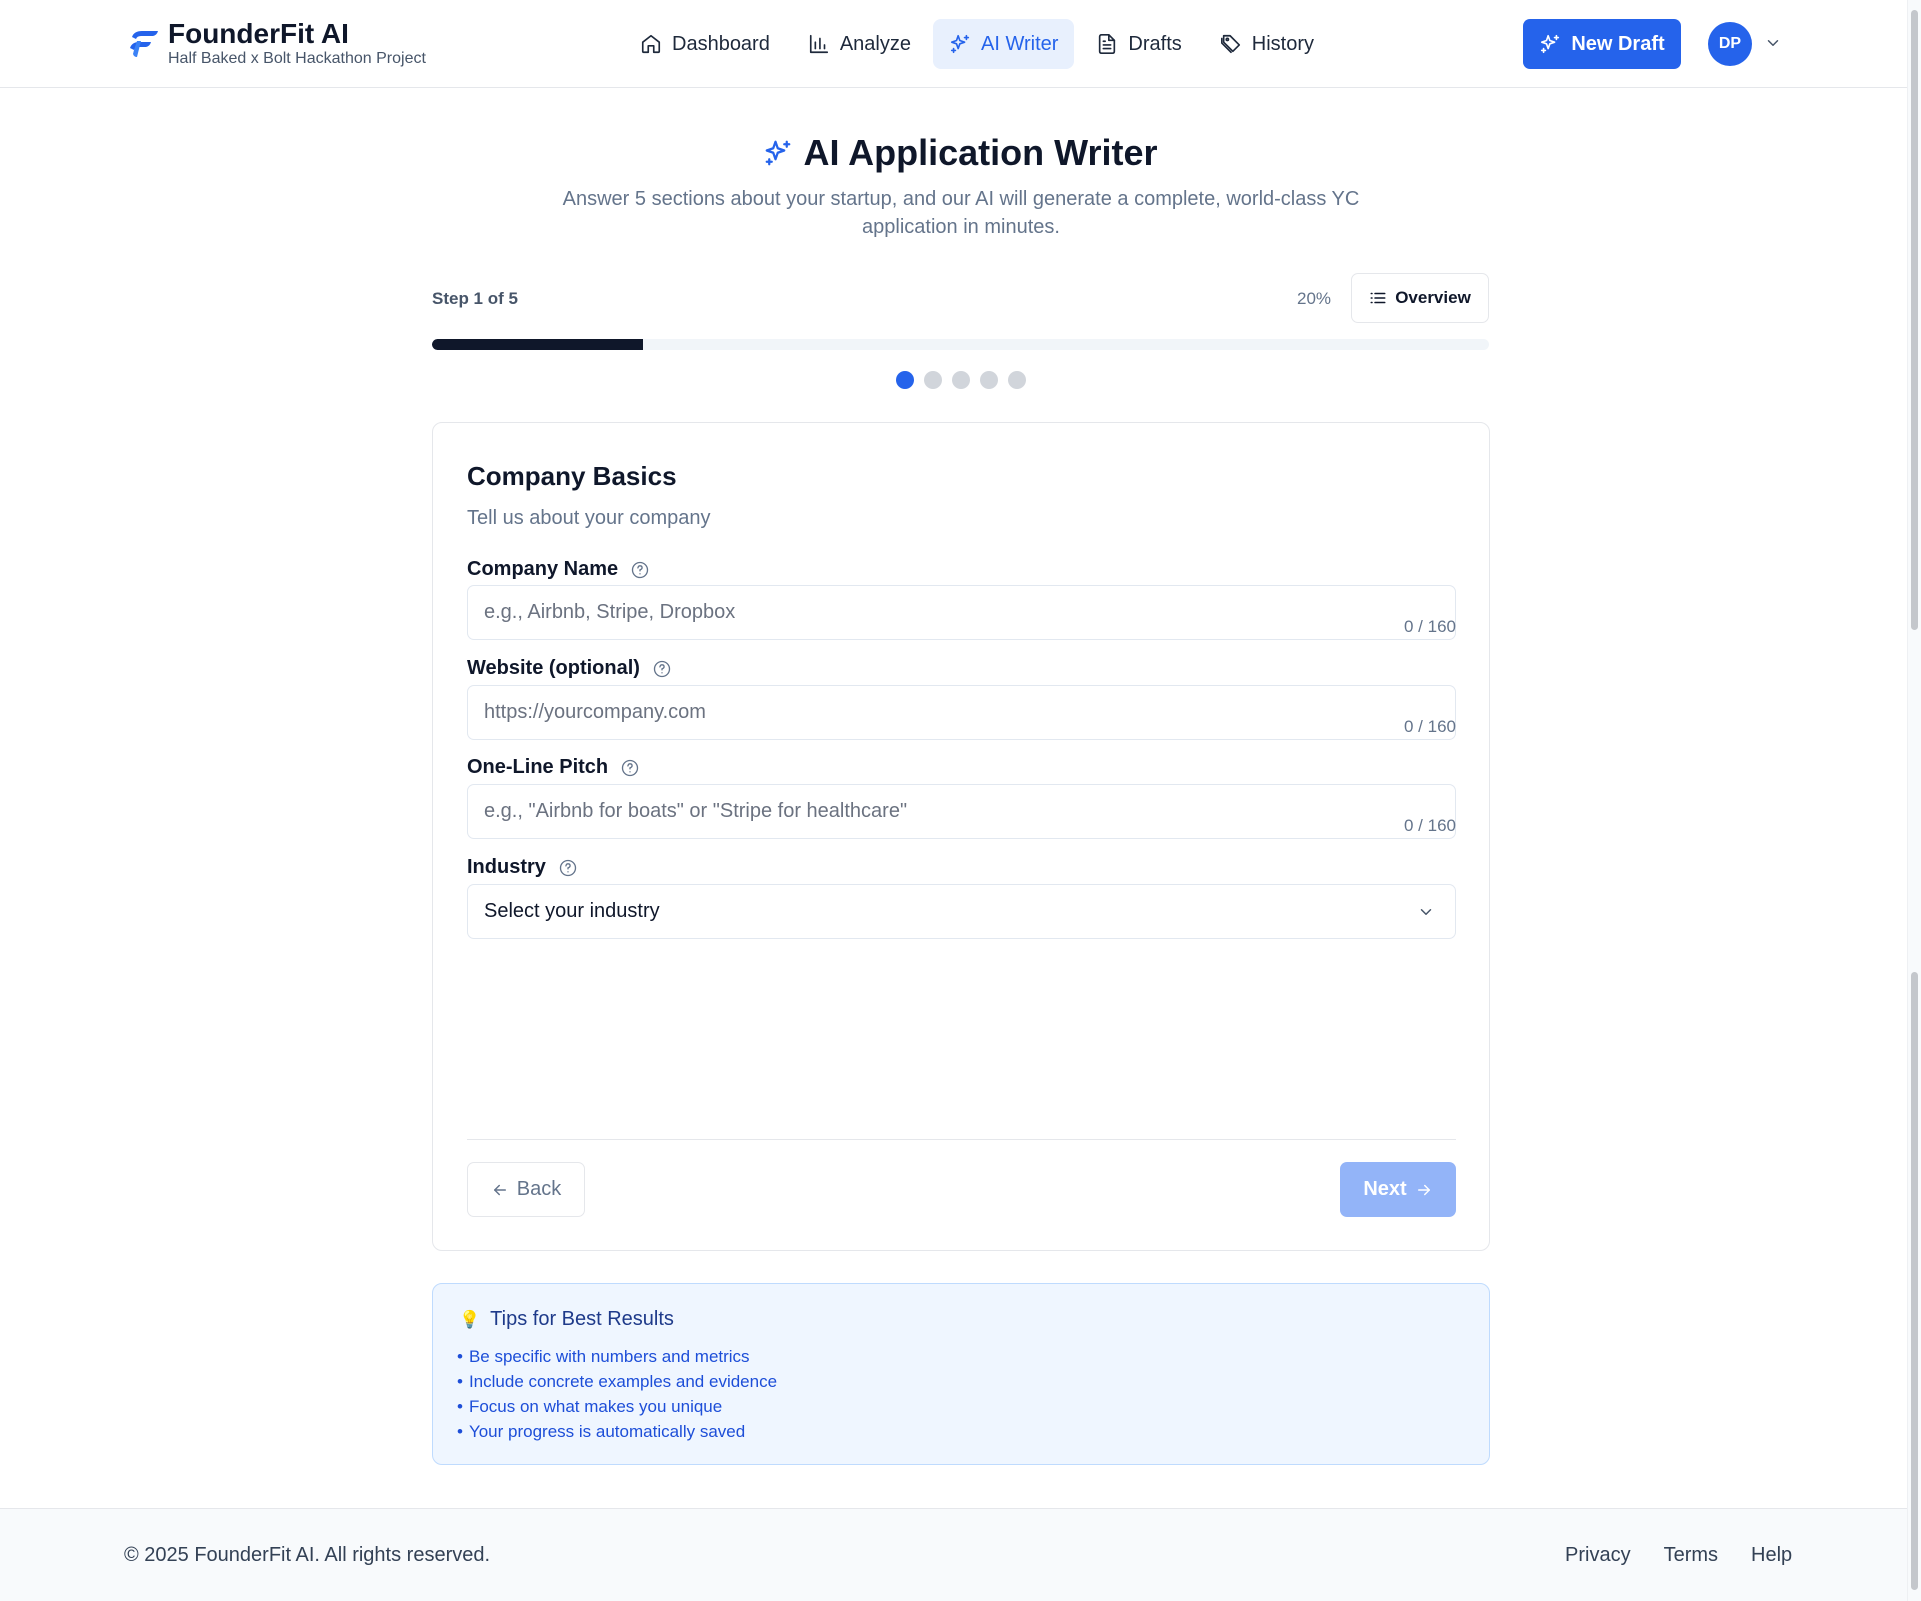 The height and width of the screenshot is (1601, 1921). Describe the element at coordinates (1020, 43) in the screenshot. I see `nav-label: AI Writer` at that location.